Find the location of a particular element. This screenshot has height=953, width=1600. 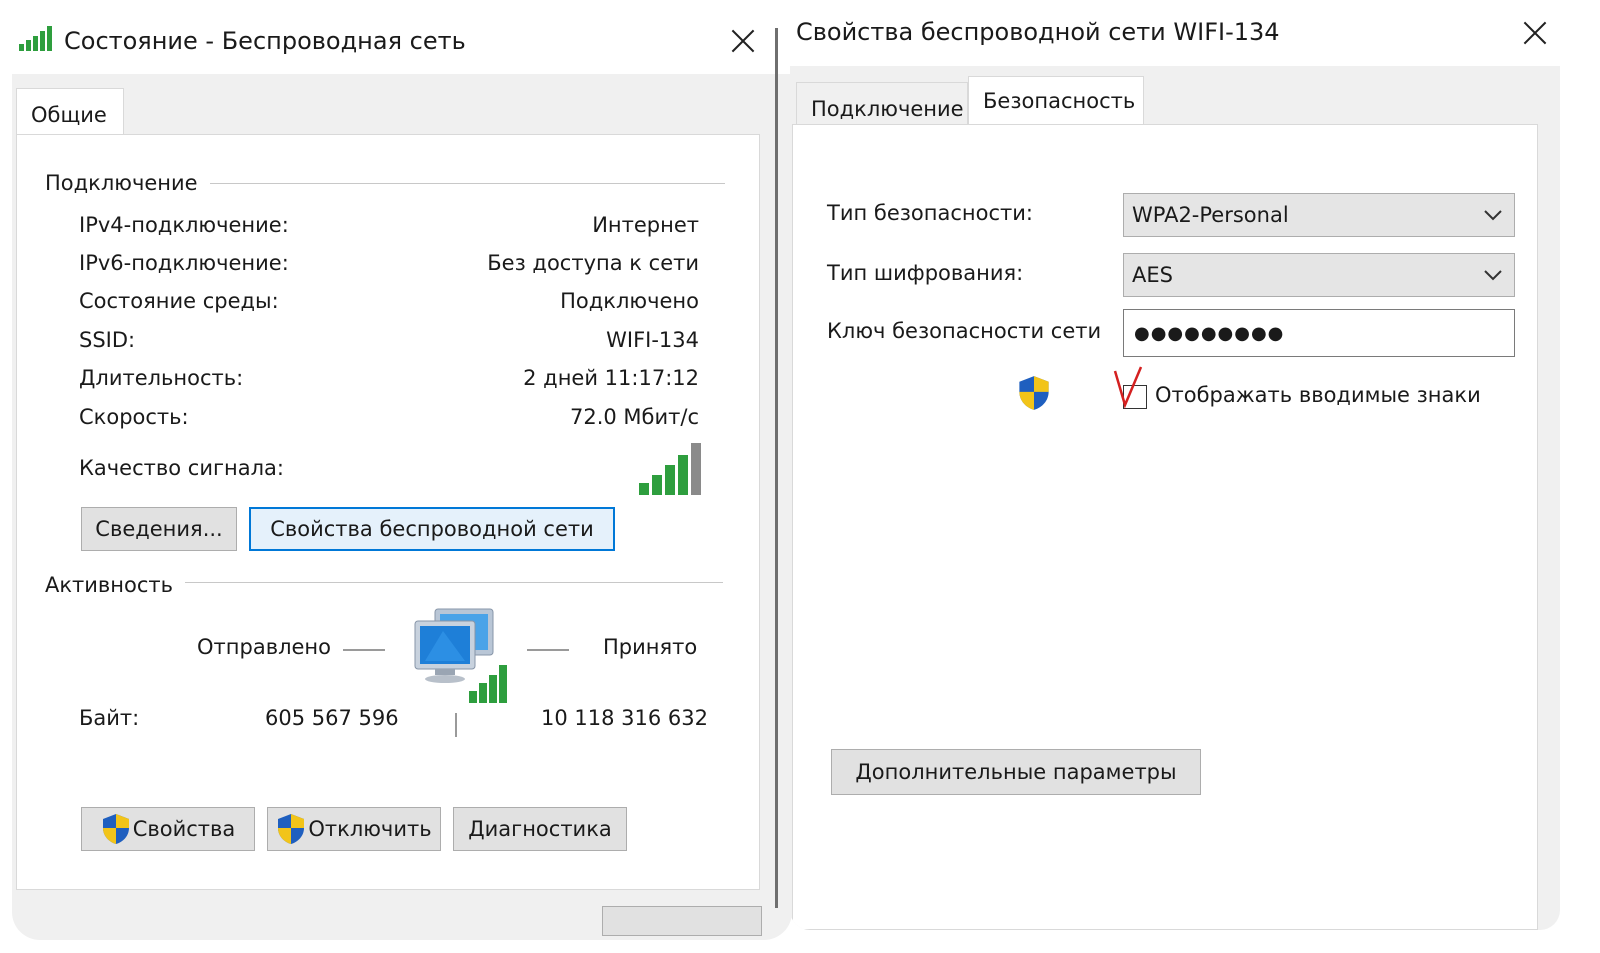

title-bar: Состояние - Беспроводная сеть is located at coordinates (402, 37).